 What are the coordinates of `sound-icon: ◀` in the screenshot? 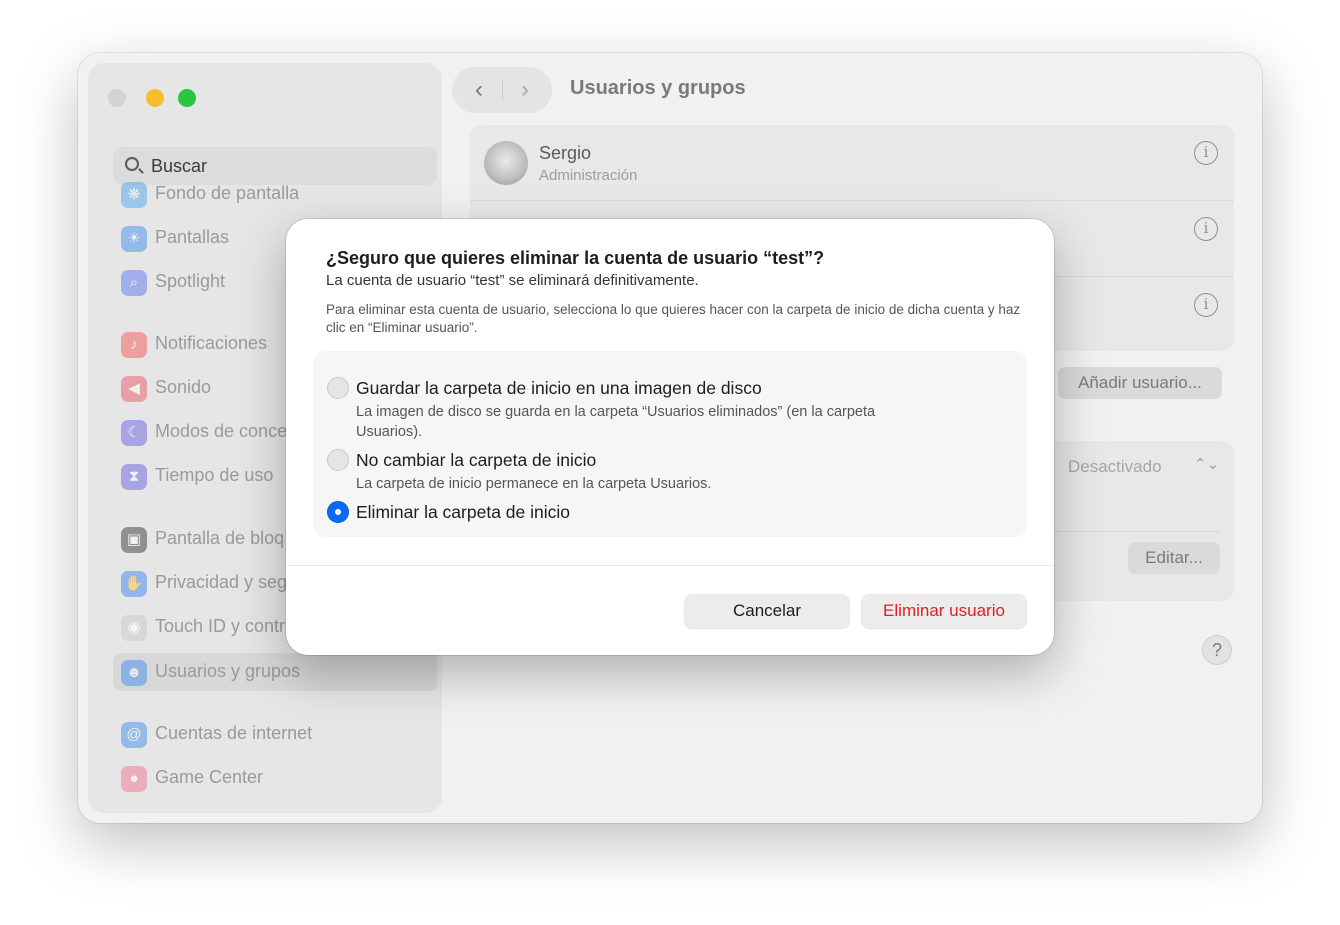 It's located at (134, 389).